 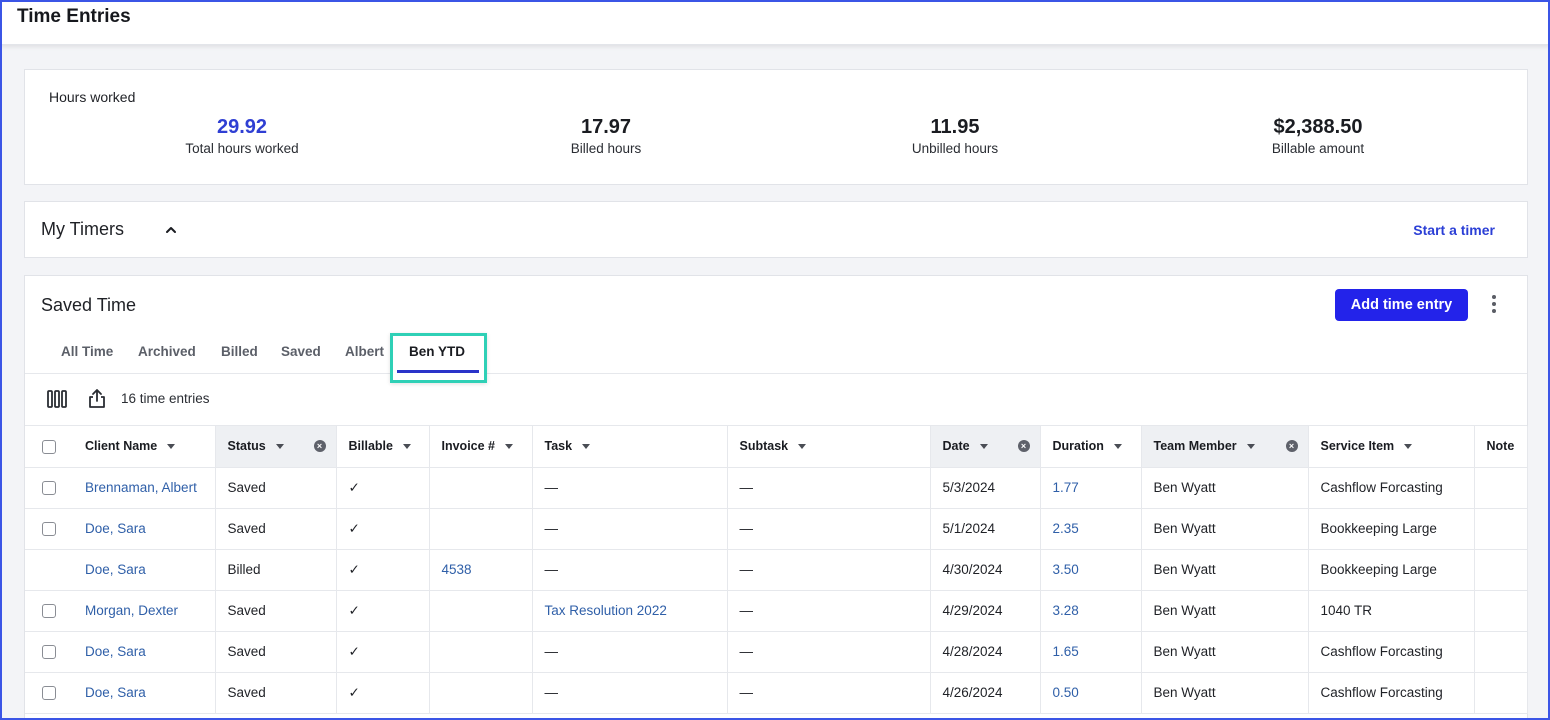 What do you see at coordinates (1091, 652) in the screenshot?
I see `duration-cell: 1.65` at bounding box center [1091, 652].